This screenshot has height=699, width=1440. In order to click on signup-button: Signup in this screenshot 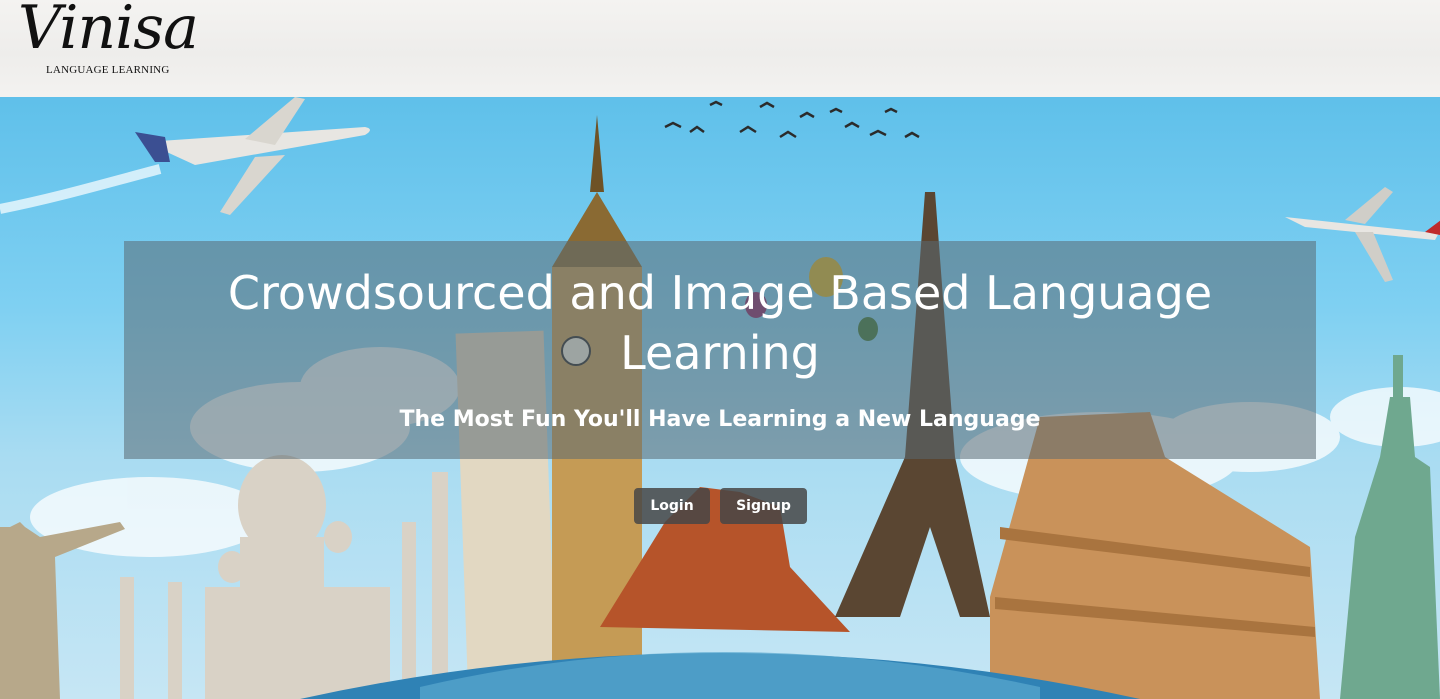, I will do `click(763, 506)`.